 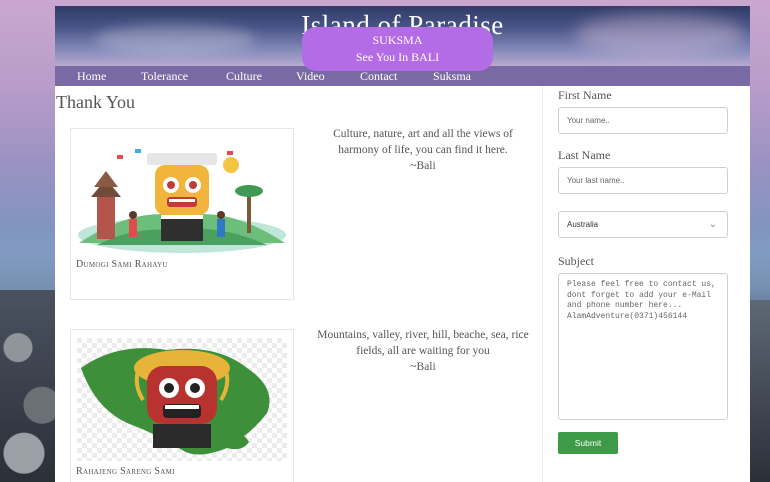 I want to click on page-title: Thank You, so click(x=96, y=102).